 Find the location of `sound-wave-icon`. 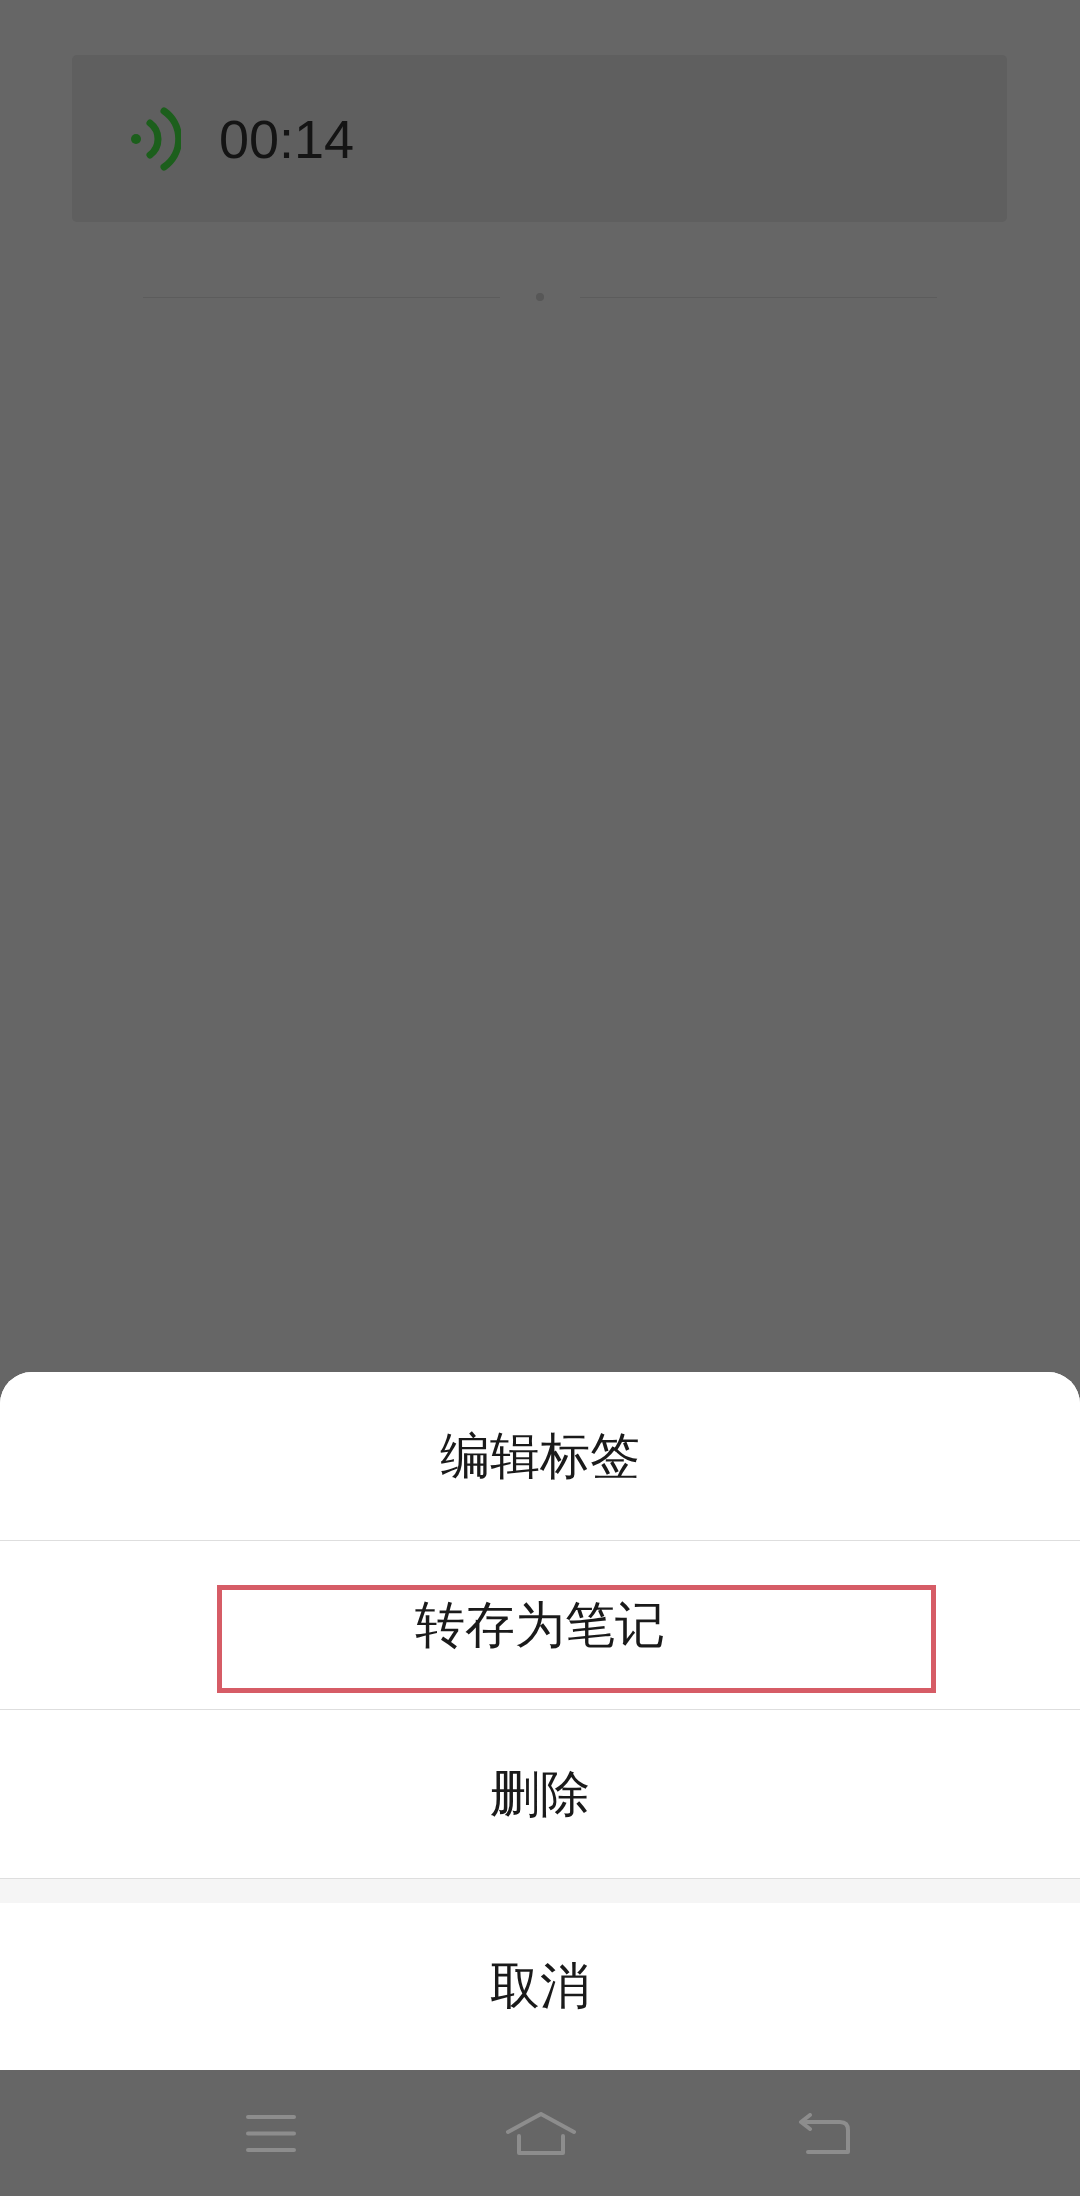

sound-wave-icon is located at coordinates (156, 138).